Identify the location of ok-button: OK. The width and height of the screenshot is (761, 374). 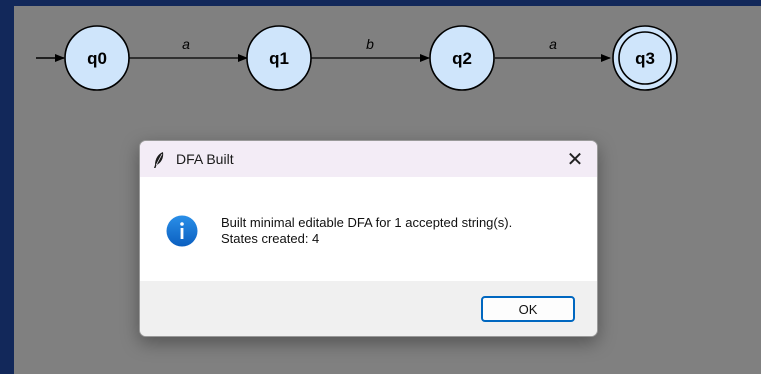
(528, 309).